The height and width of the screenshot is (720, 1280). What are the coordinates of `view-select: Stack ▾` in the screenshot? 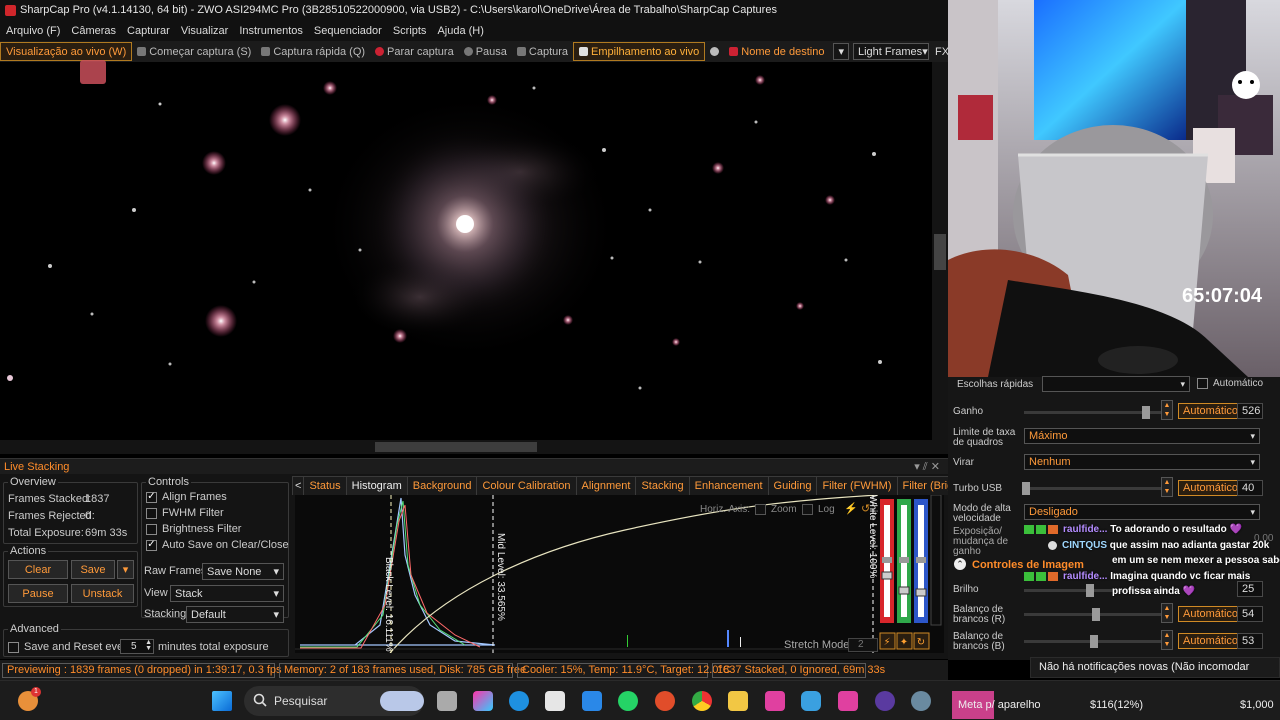 It's located at (227, 593).